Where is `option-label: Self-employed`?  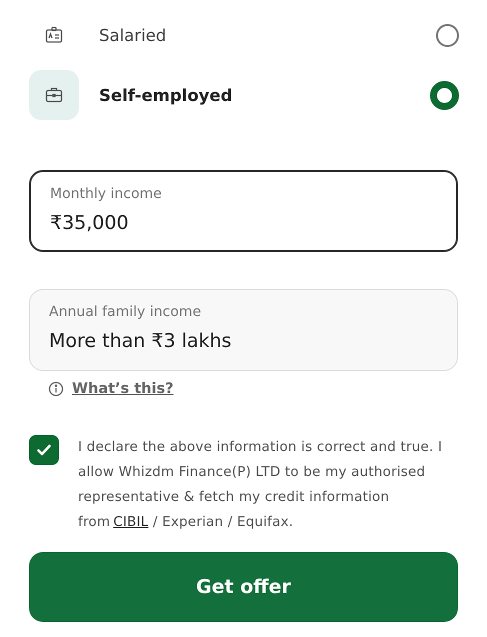 option-label: Self-employed is located at coordinates (166, 95).